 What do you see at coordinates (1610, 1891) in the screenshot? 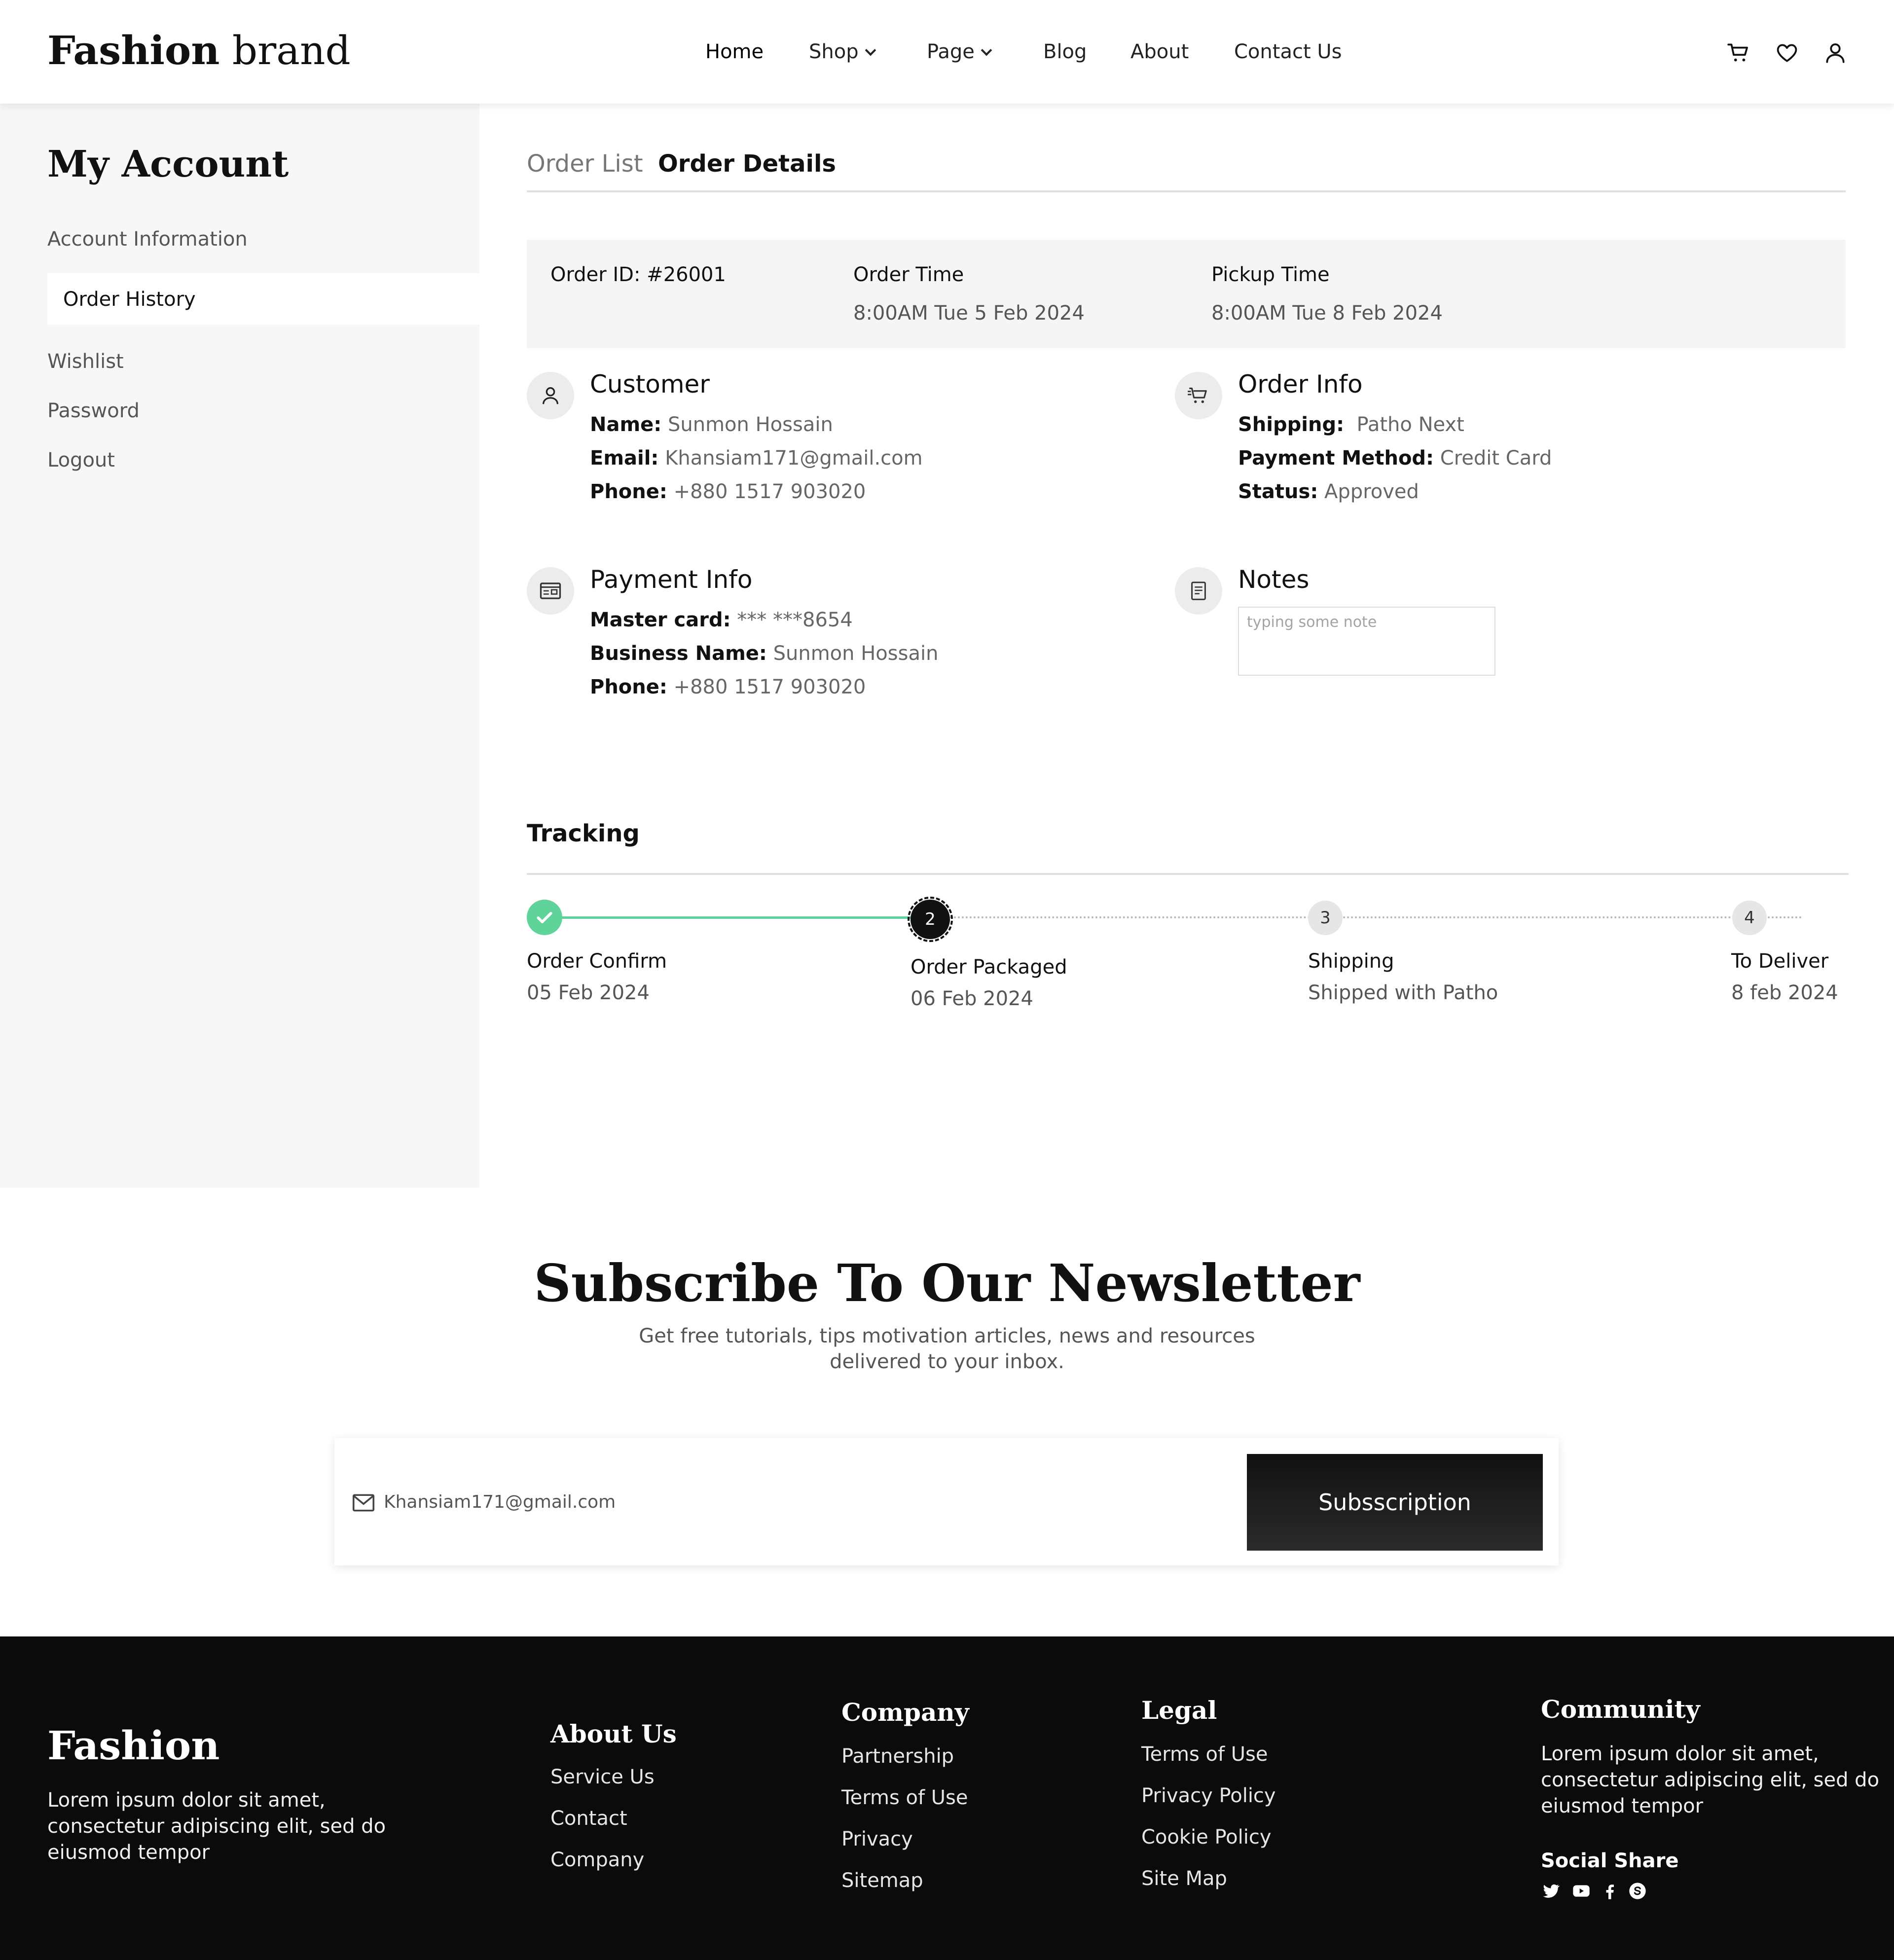
I see `facebook-icon` at bounding box center [1610, 1891].